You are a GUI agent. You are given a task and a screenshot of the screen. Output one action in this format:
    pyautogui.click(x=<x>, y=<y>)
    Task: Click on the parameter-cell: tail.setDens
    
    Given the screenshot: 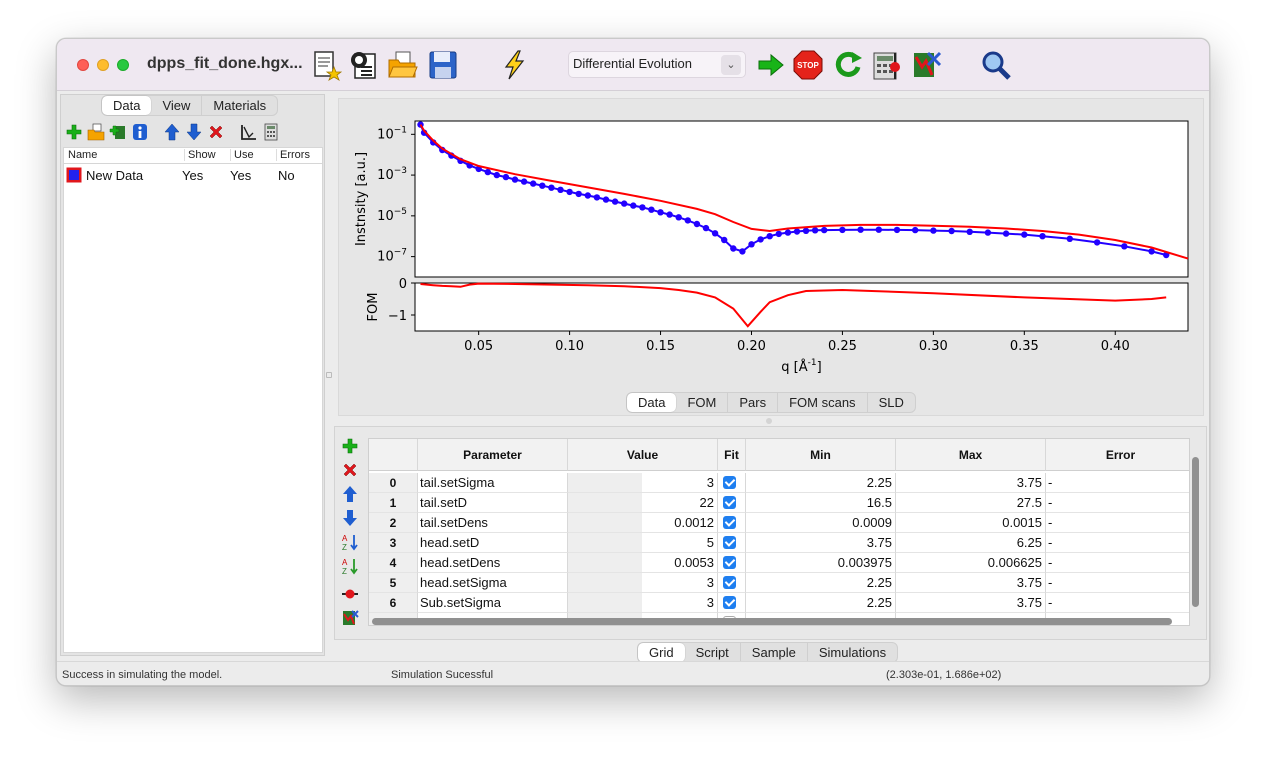 What is the action you would take?
    pyautogui.click(x=493, y=523)
    